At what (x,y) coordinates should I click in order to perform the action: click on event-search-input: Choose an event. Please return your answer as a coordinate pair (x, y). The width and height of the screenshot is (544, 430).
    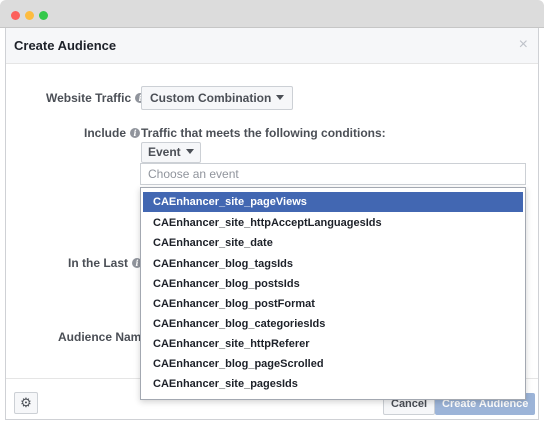
    Looking at the image, I should click on (333, 174).